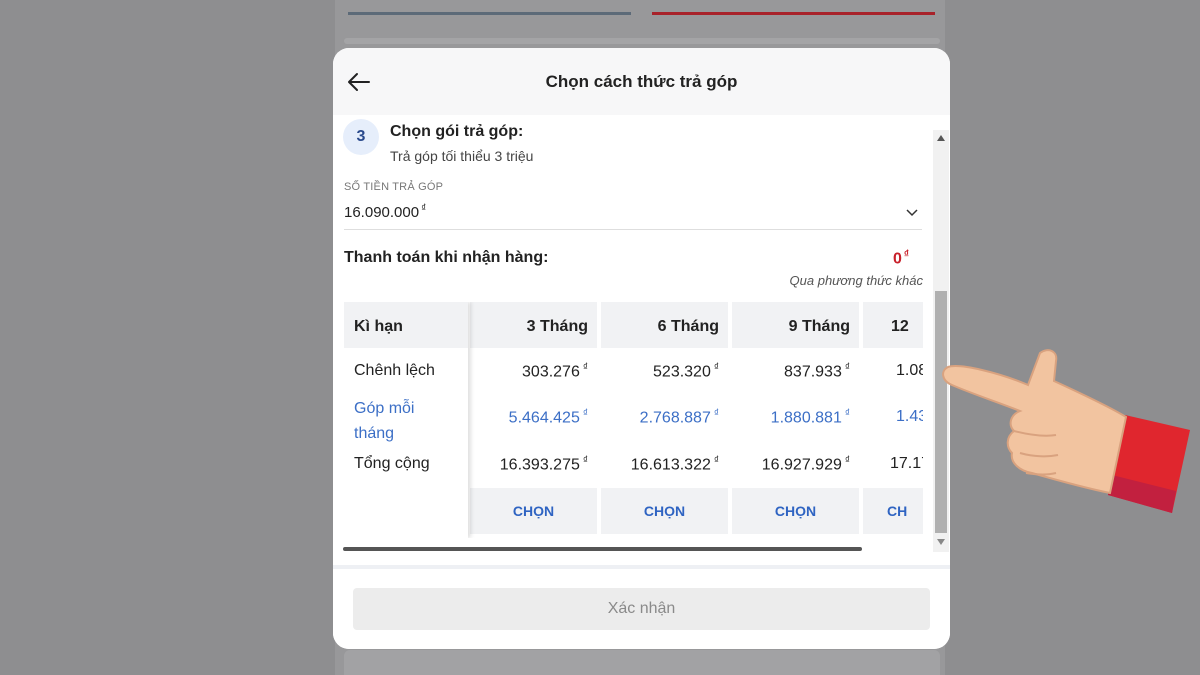 The height and width of the screenshot is (675, 1200). Describe the element at coordinates (817, 371) in the screenshot. I see `difference-cell: 837.933 ₫` at that location.